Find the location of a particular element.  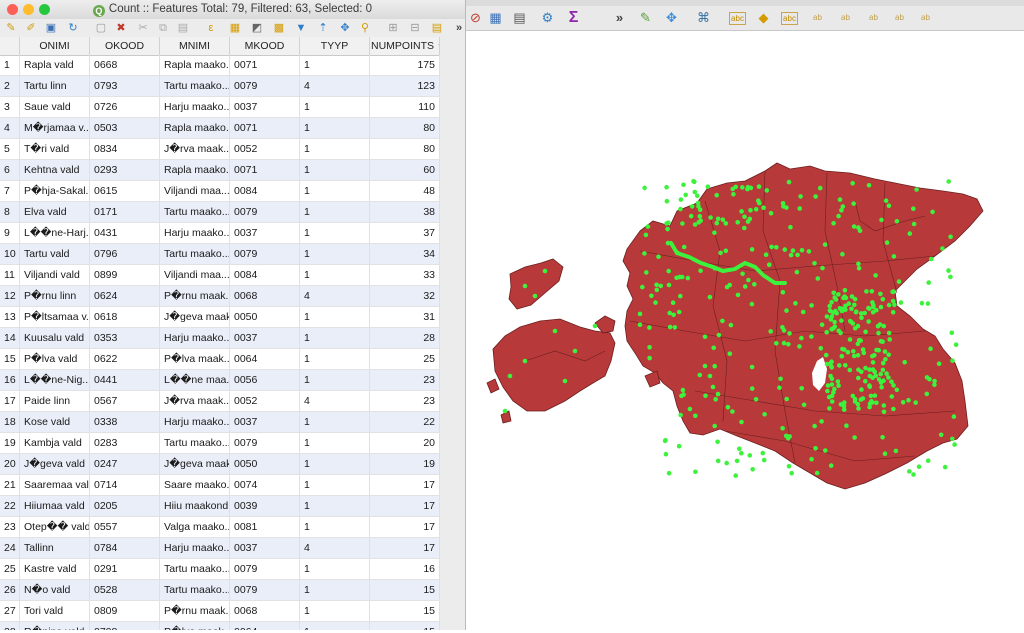

column-header-tyyp: TYYP is located at coordinates (335, 46).